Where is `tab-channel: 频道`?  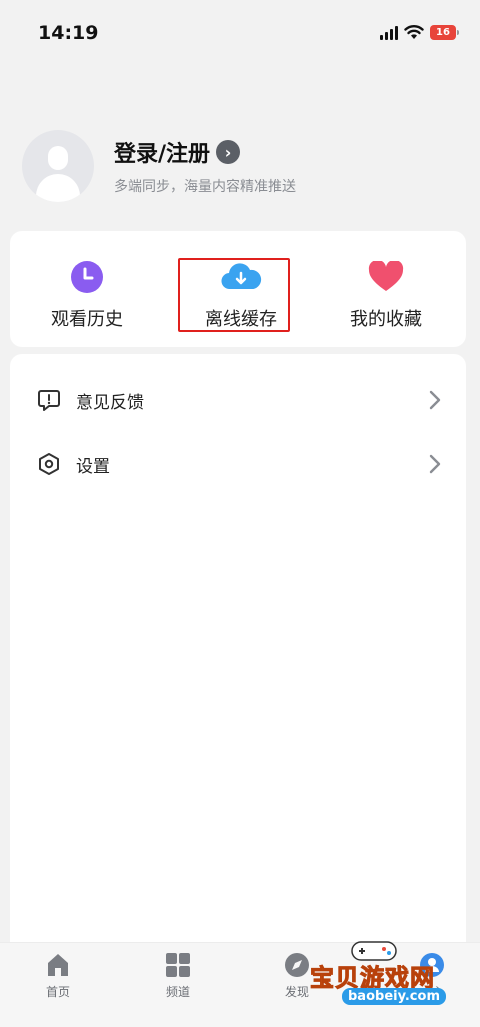
tab-channel: 频道 is located at coordinates (178, 975).